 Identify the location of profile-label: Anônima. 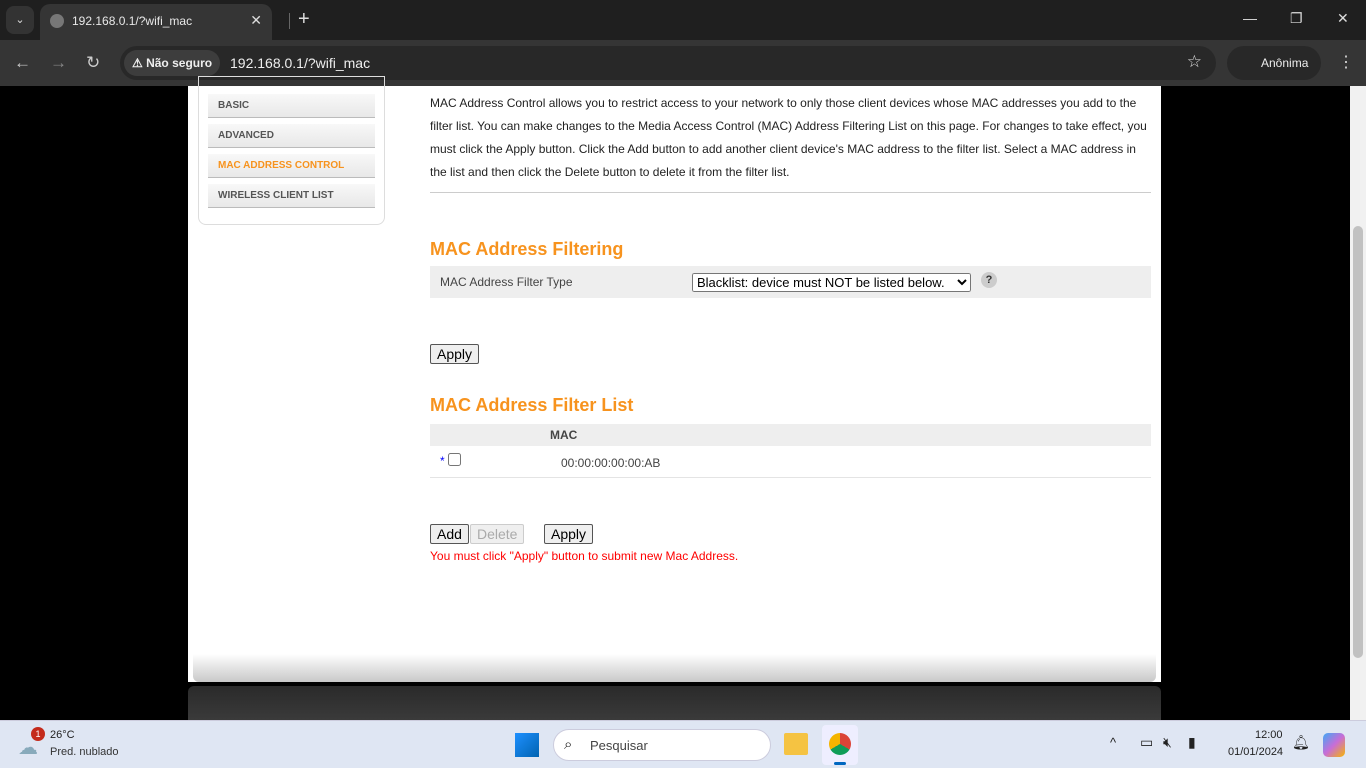
(1285, 63).